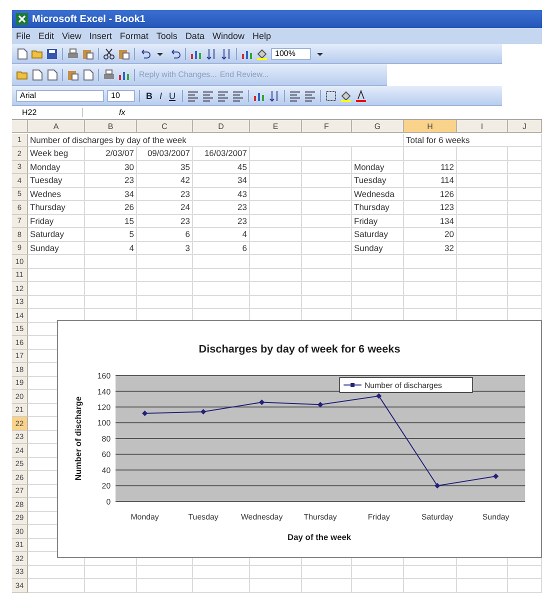 This screenshot has height=601, width=550. What do you see at coordinates (122, 112) in the screenshot?
I see `function-label: fx` at bounding box center [122, 112].